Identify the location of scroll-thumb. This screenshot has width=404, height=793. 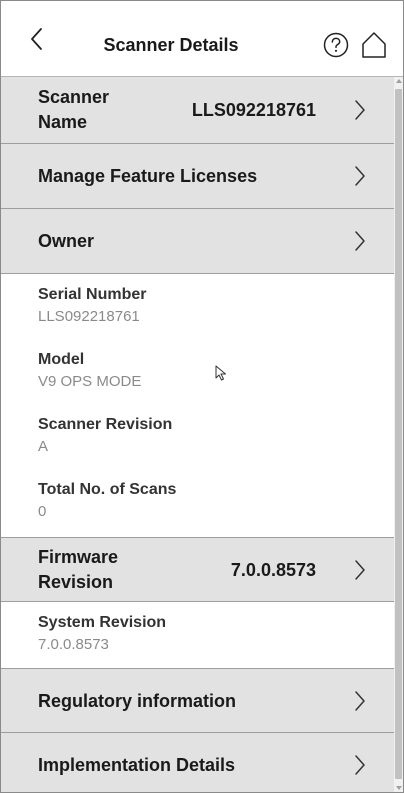
(398, 434).